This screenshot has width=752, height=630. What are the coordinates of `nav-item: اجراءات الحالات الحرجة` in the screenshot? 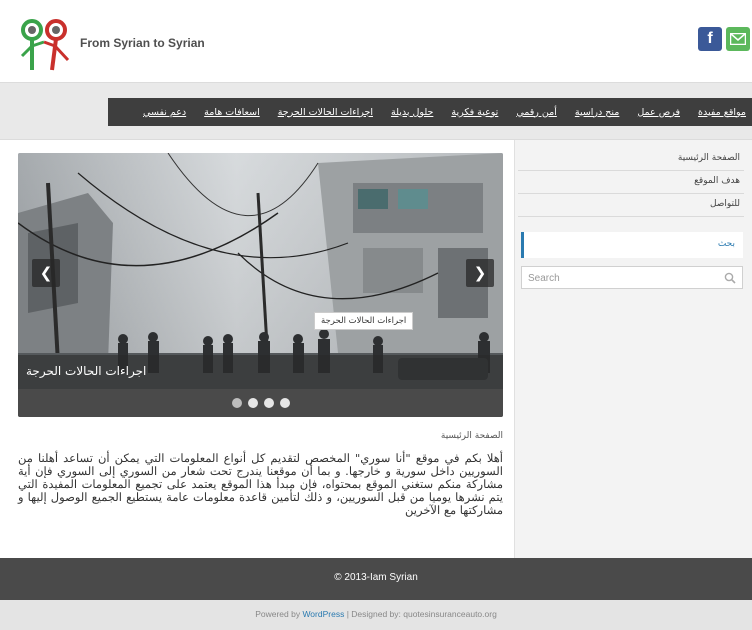 It's located at (325, 112).